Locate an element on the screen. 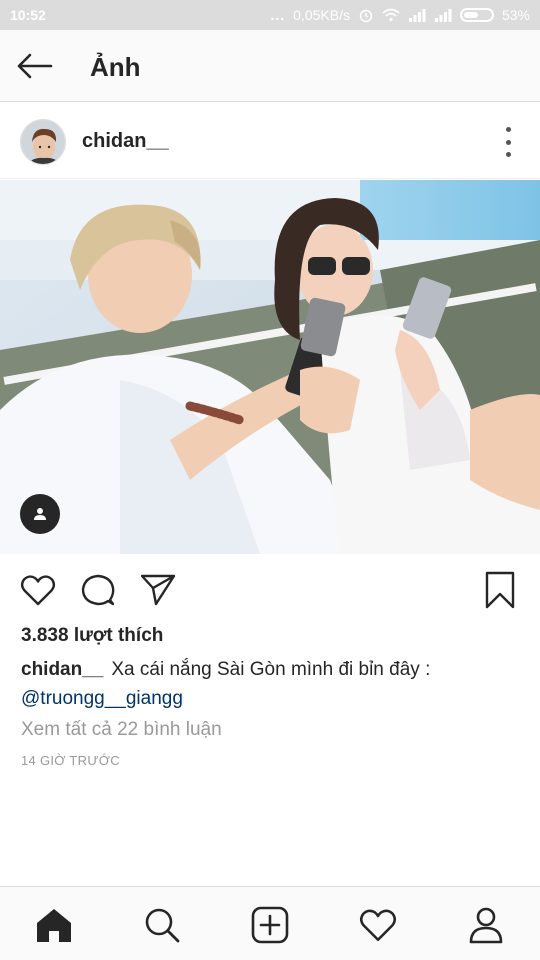 Image resolution: width=540 pixels, height=960 pixels. more-options-button is located at coordinates (508, 142).